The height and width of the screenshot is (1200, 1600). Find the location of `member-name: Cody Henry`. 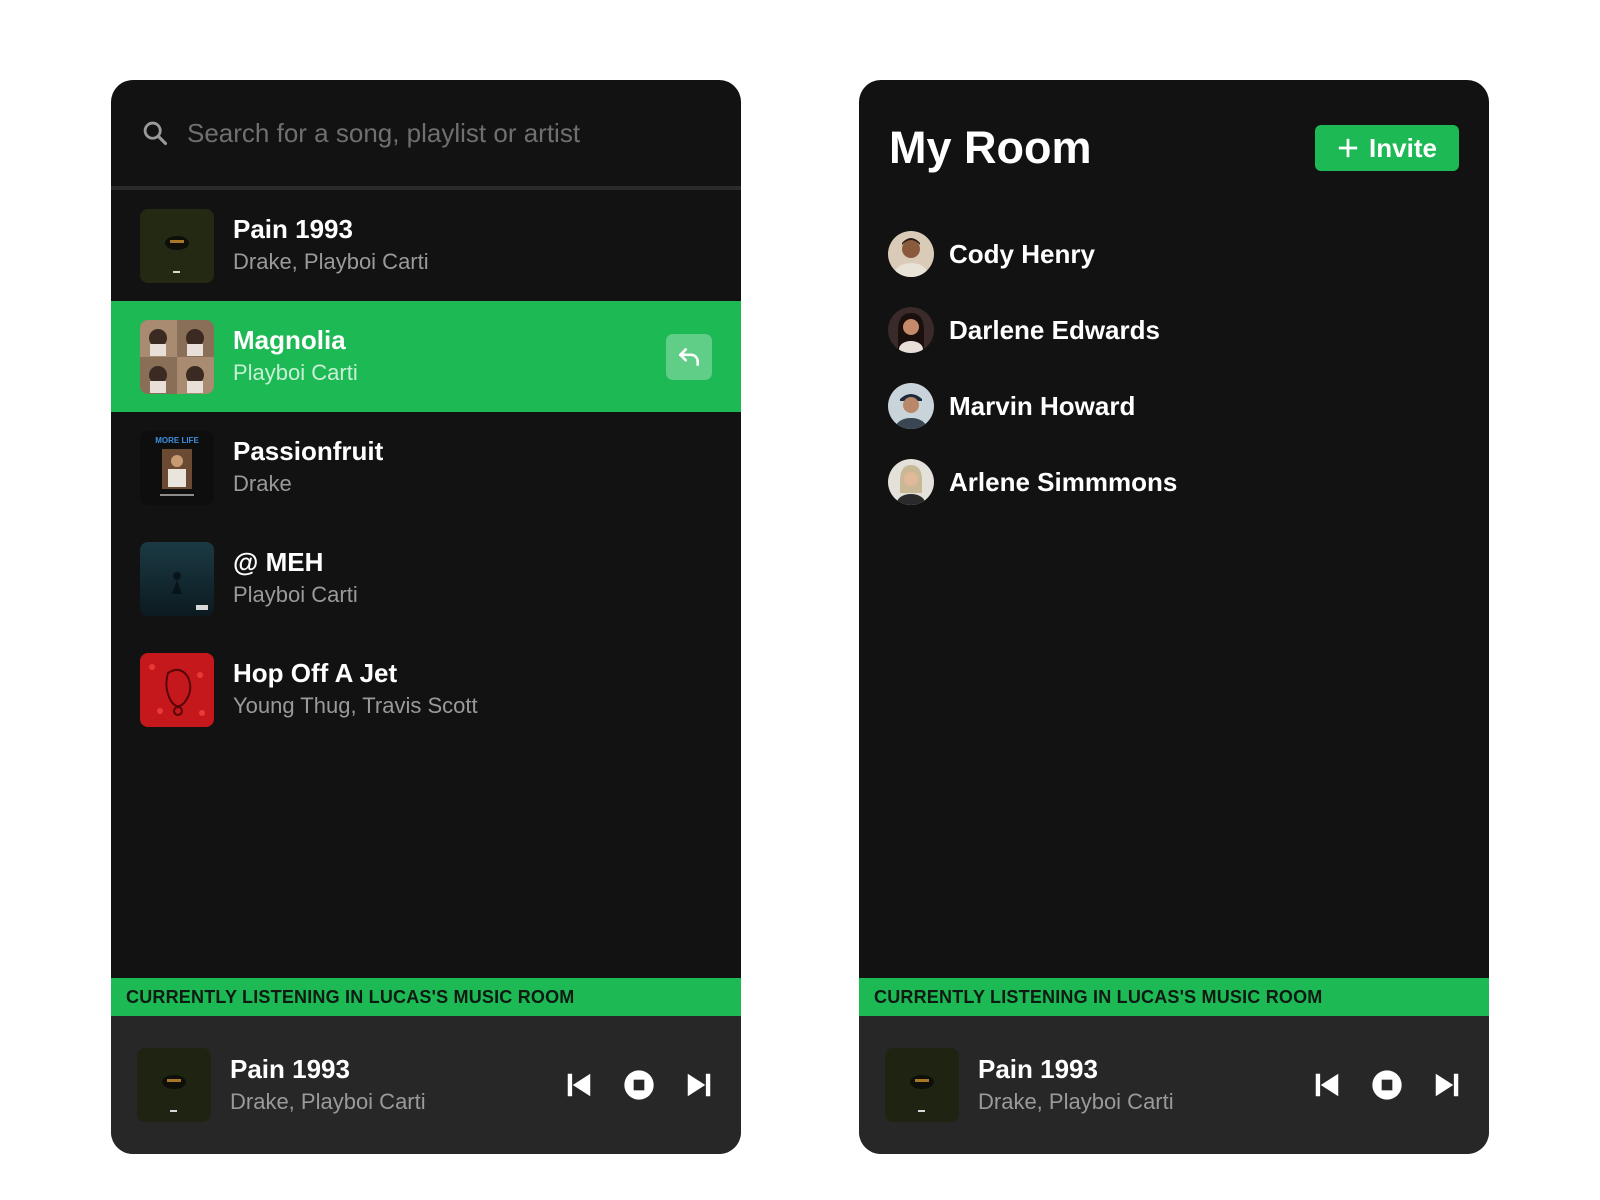

member-name: Cody Henry is located at coordinates (1022, 253).